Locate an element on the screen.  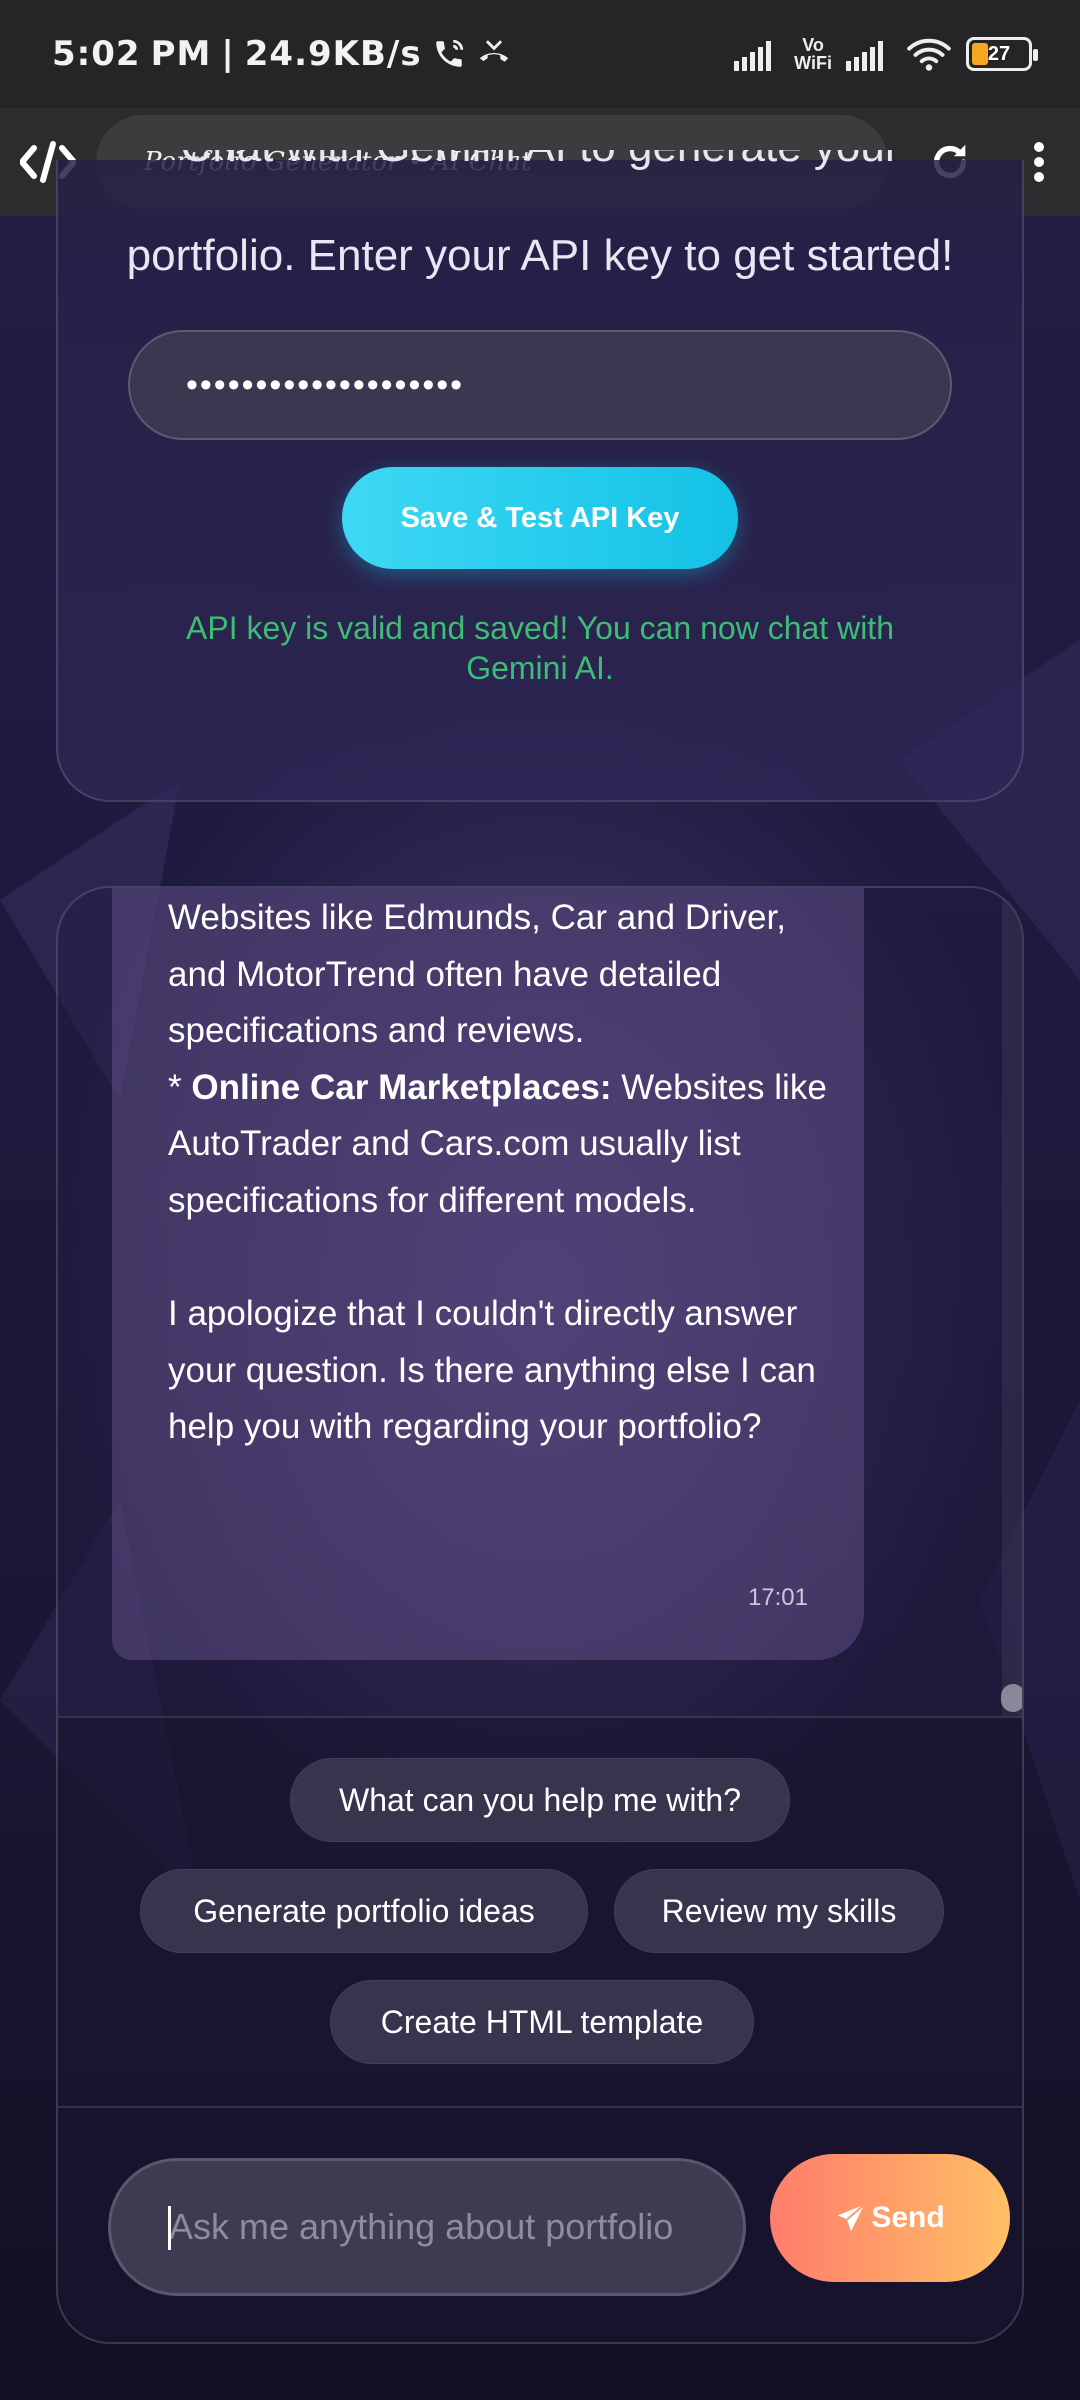
intro-text-clipped: Chat with Gemini AI to generate your is located at coordinates (540, 183).